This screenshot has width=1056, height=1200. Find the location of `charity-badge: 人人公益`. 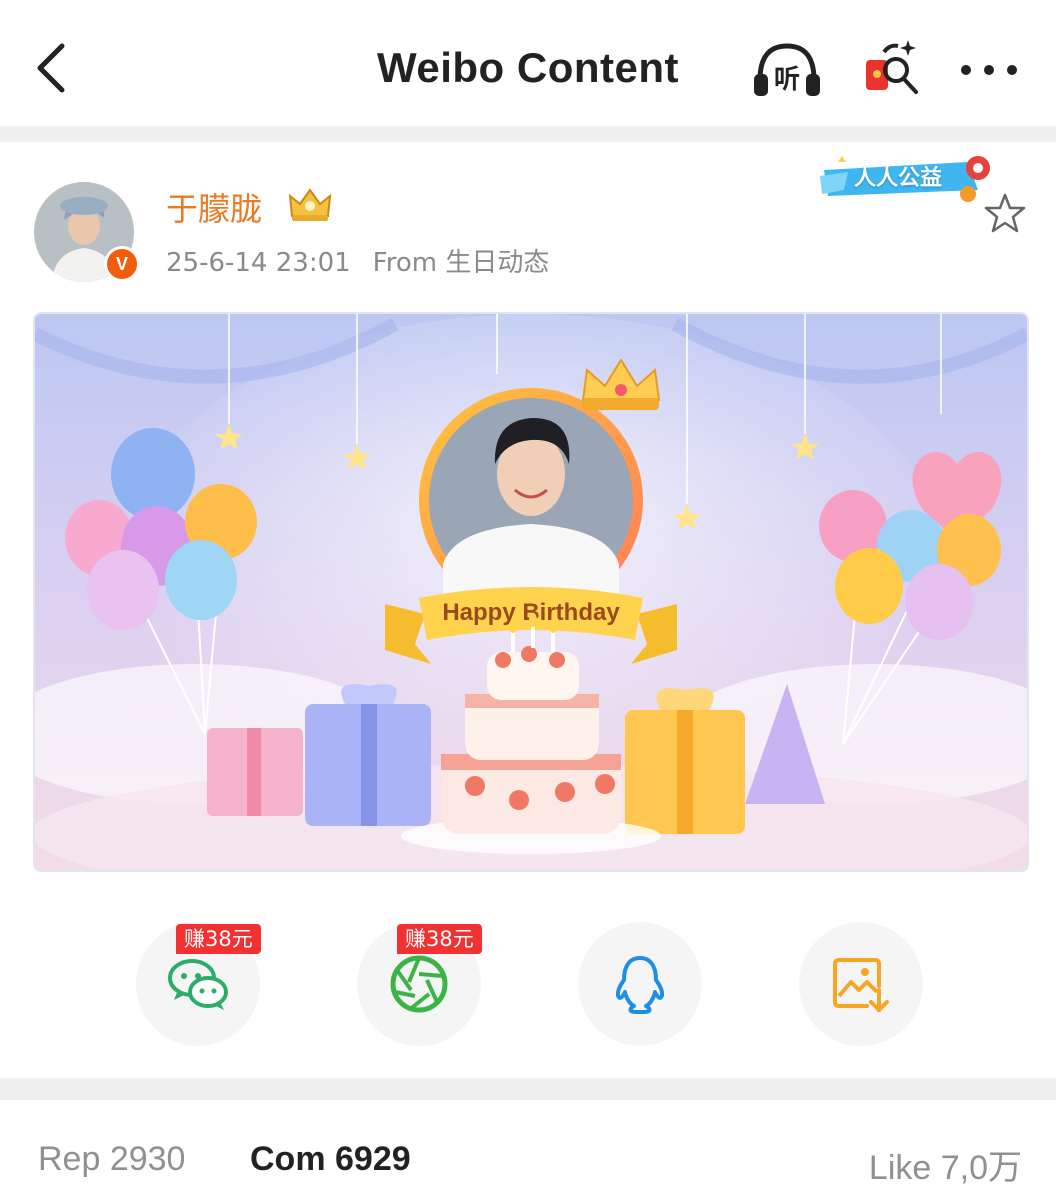

charity-badge: 人人公益 is located at coordinates (907, 178).